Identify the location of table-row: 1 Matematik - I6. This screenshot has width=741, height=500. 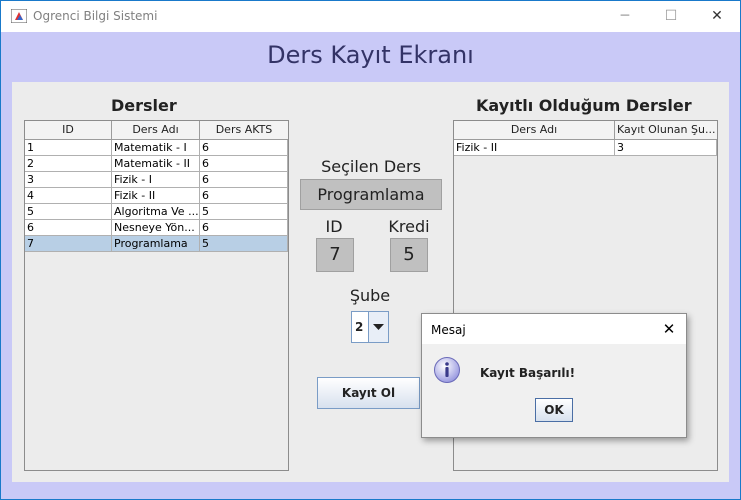
(156, 148).